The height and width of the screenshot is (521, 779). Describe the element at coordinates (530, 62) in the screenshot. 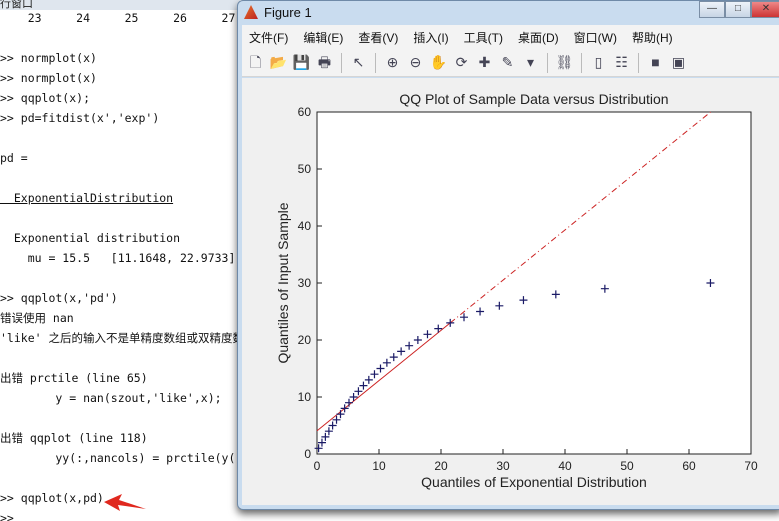

I see `brush-dropdown-icon: ▾` at that location.